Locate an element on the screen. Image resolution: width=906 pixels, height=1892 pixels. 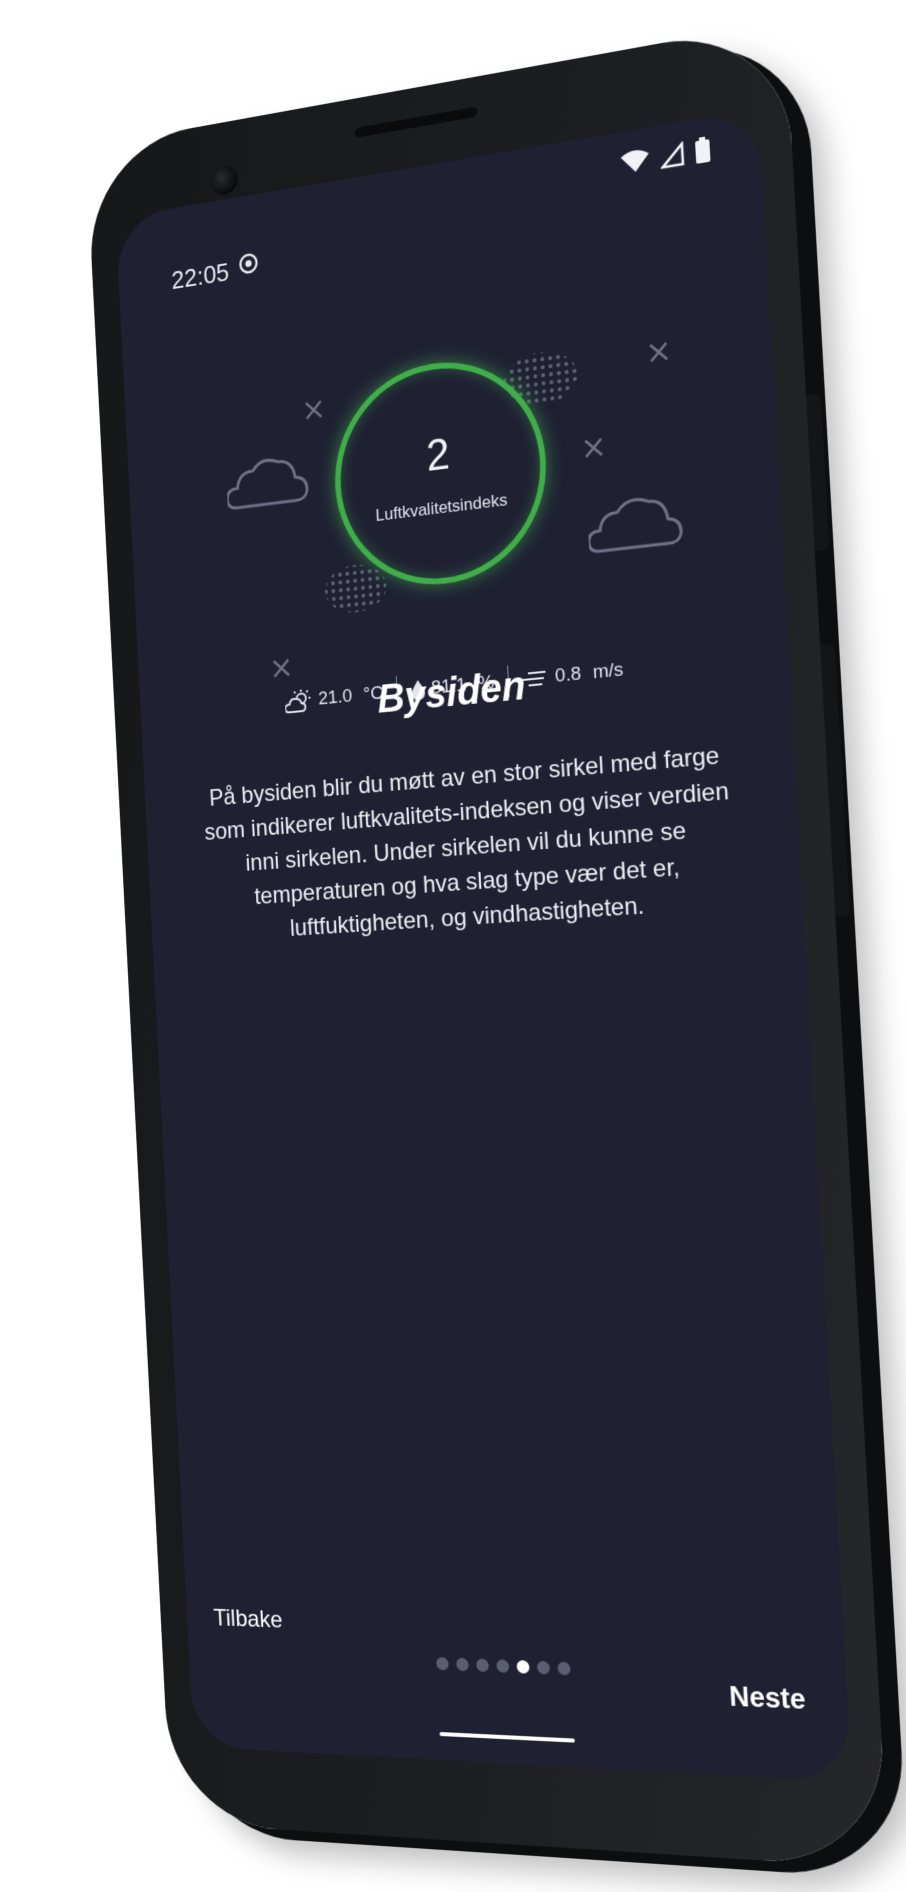
page-dot-active is located at coordinates (523, 1667).